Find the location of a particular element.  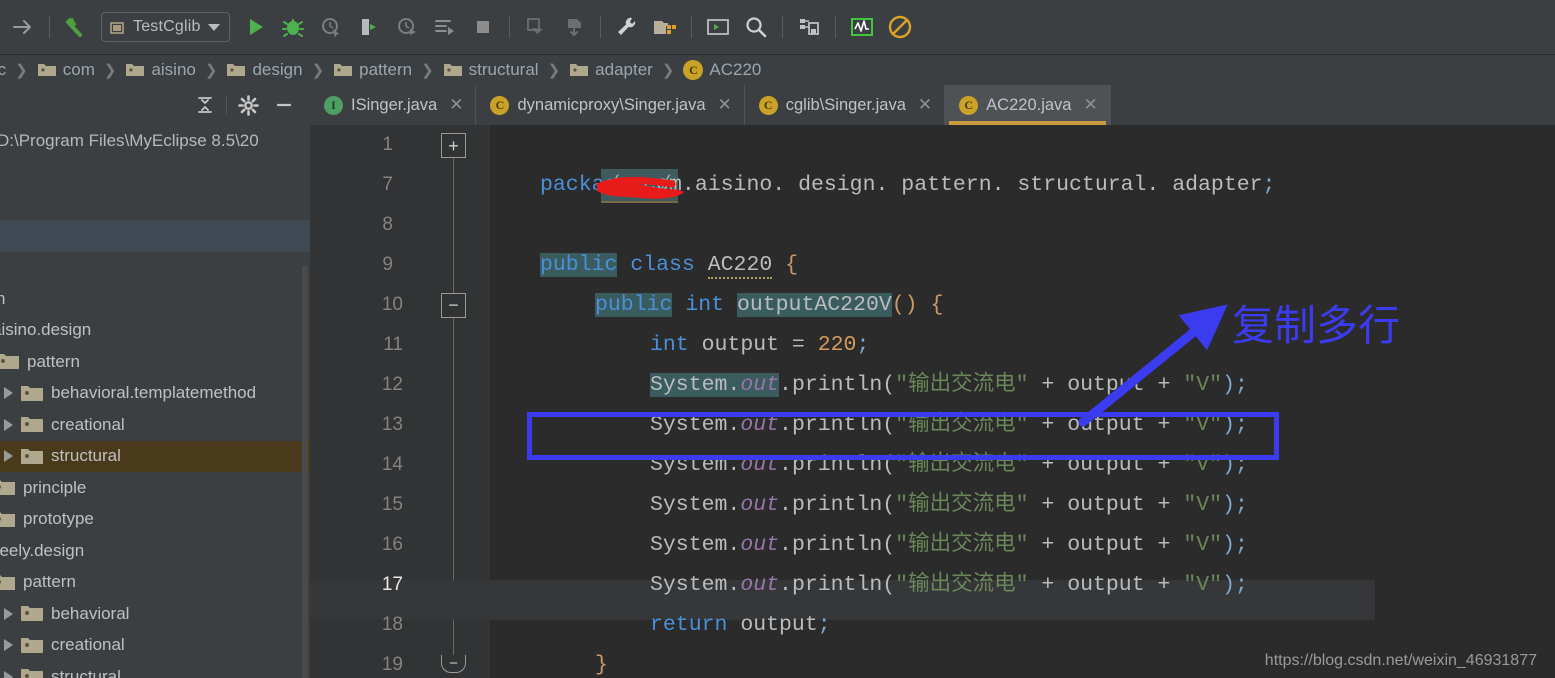

debug-icon is located at coordinates (293, 27).